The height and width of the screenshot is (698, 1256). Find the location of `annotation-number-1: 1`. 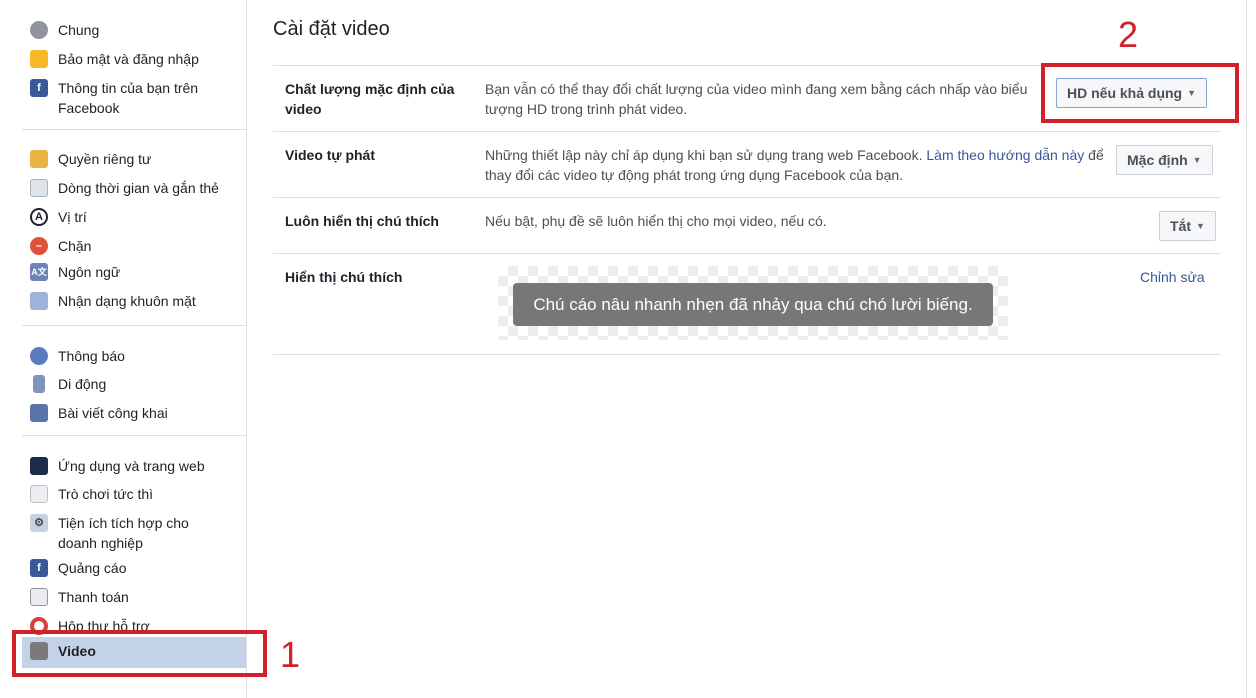

annotation-number-1: 1 is located at coordinates (290, 654).